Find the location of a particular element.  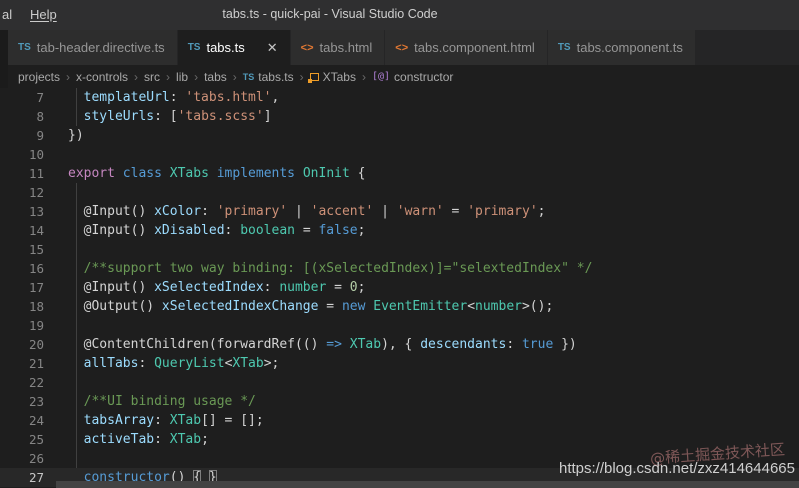

code-text: }) is located at coordinates (76, 135).